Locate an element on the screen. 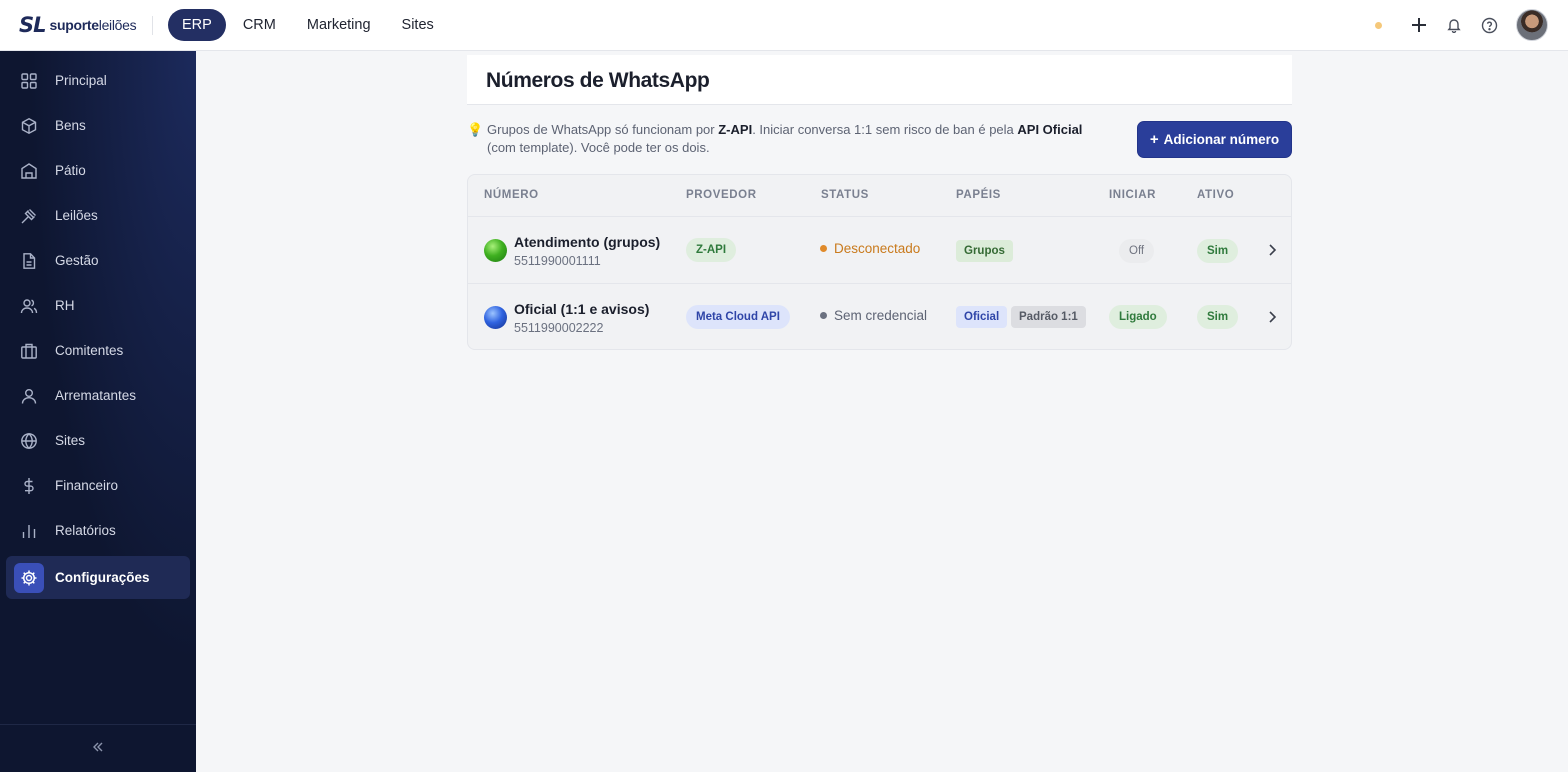  help-icon is located at coordinates (1489, 25).